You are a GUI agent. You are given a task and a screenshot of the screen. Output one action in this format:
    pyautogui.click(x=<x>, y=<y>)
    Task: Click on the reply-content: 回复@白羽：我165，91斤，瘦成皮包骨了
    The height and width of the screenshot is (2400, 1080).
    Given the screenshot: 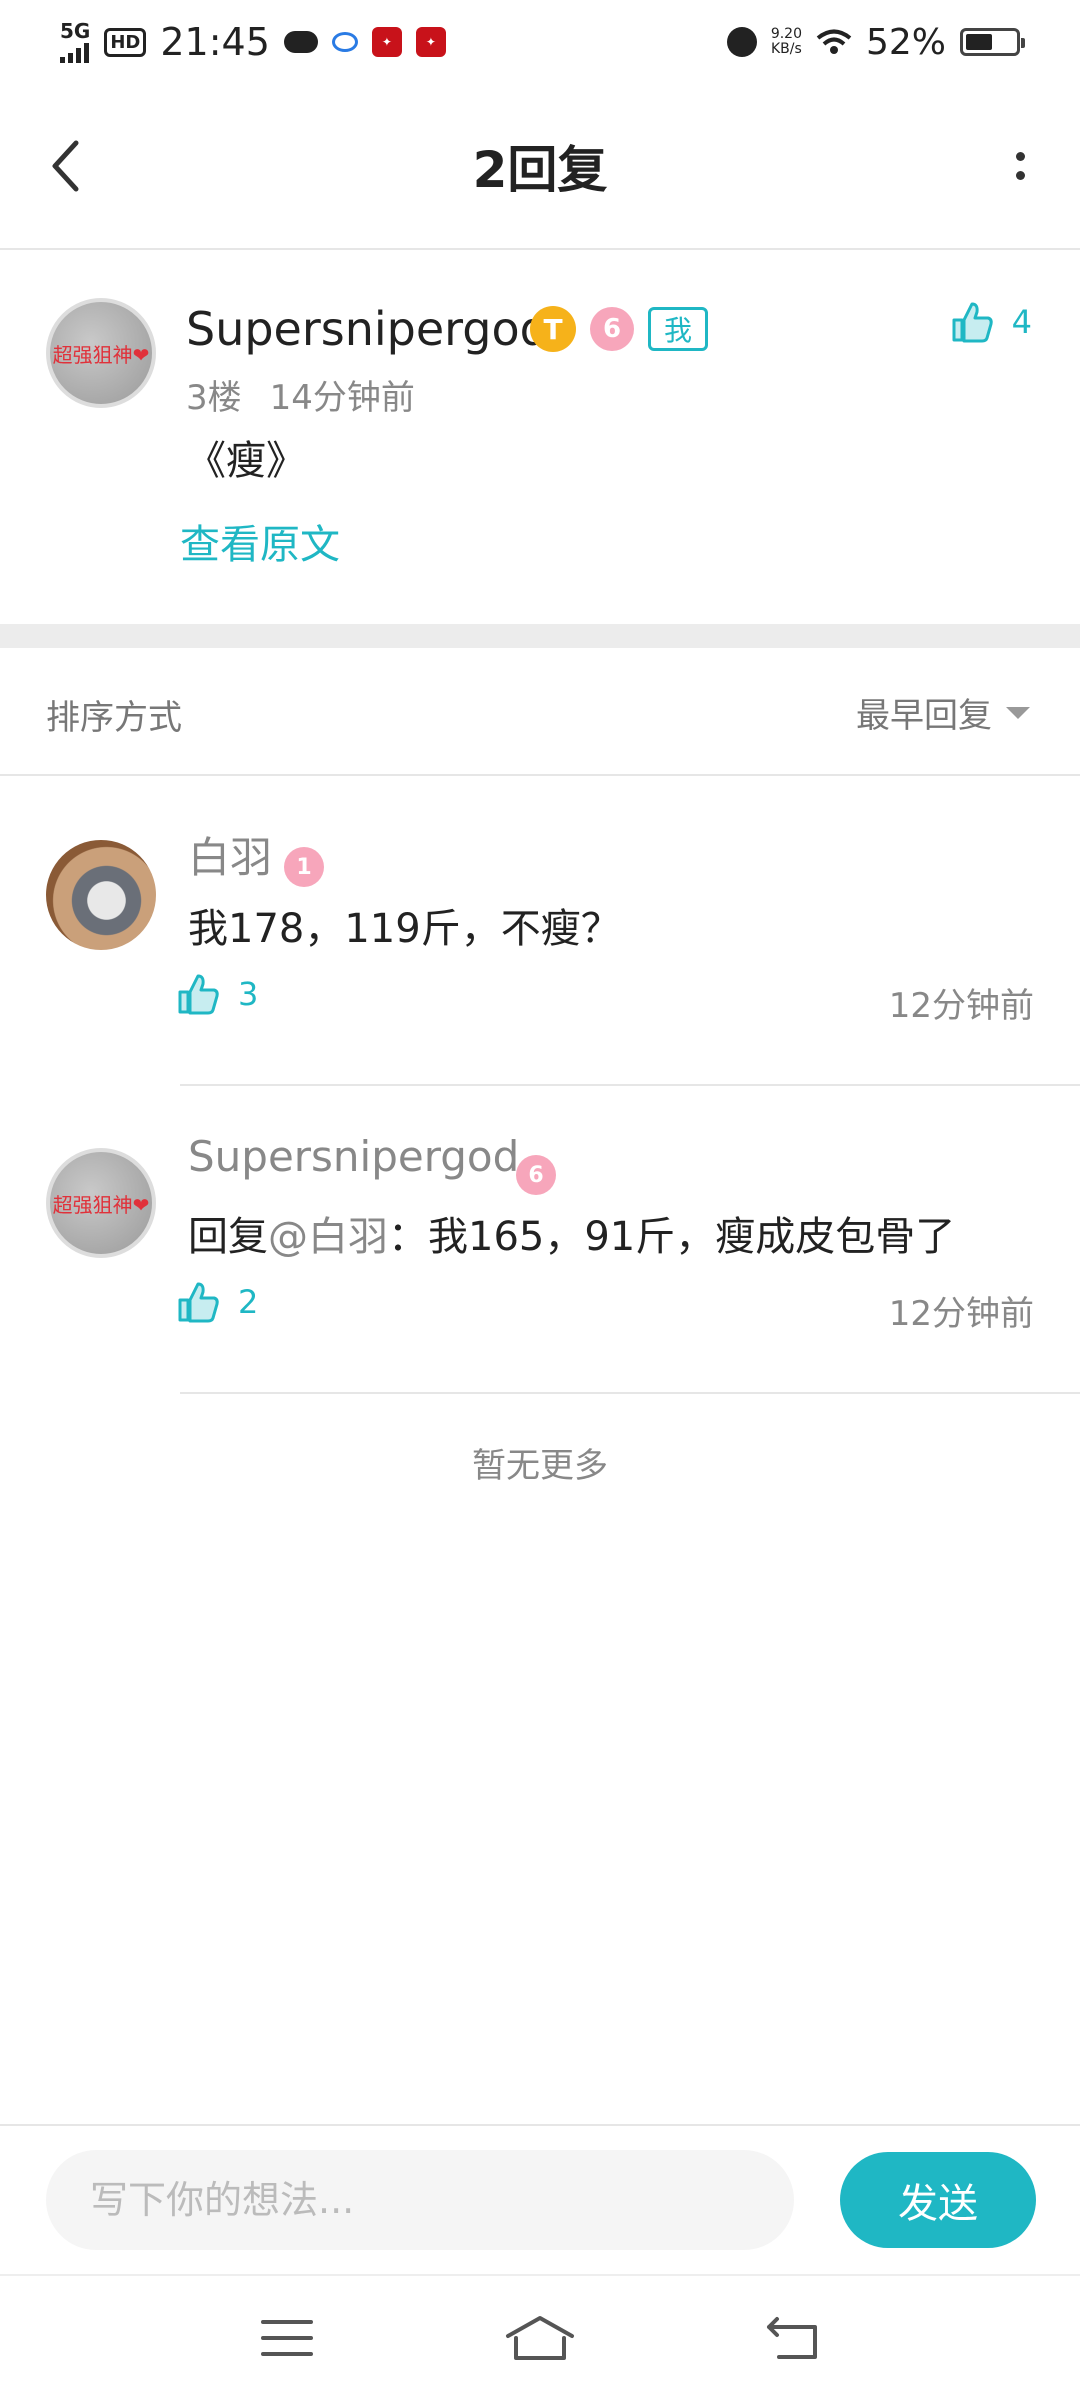 What is the action you would take?
    pyautogui.click(x=571, y=1233)
    